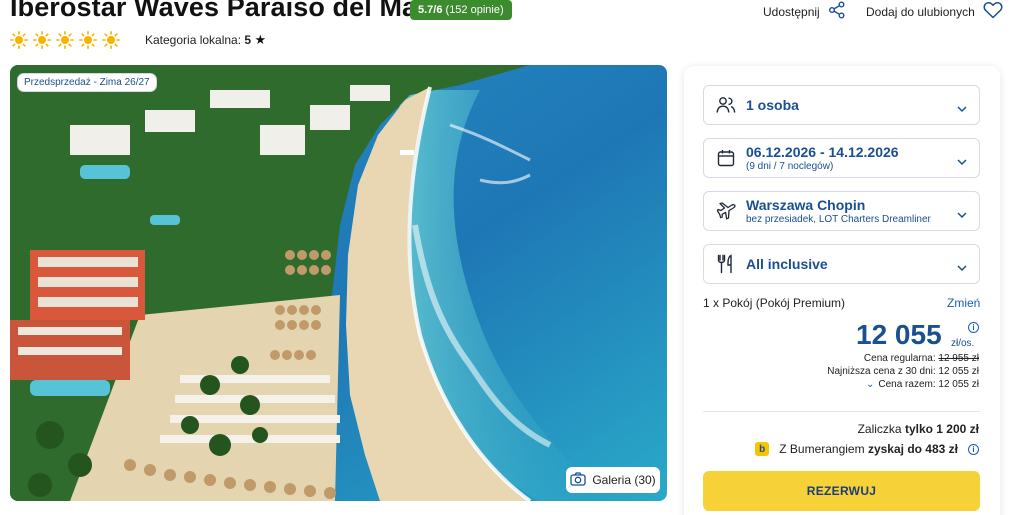  Describe the element at coordinates (219, 11) in the screenshot. I see `hotel-title: Iberostar Waves Paraiso del Mar` at that location.